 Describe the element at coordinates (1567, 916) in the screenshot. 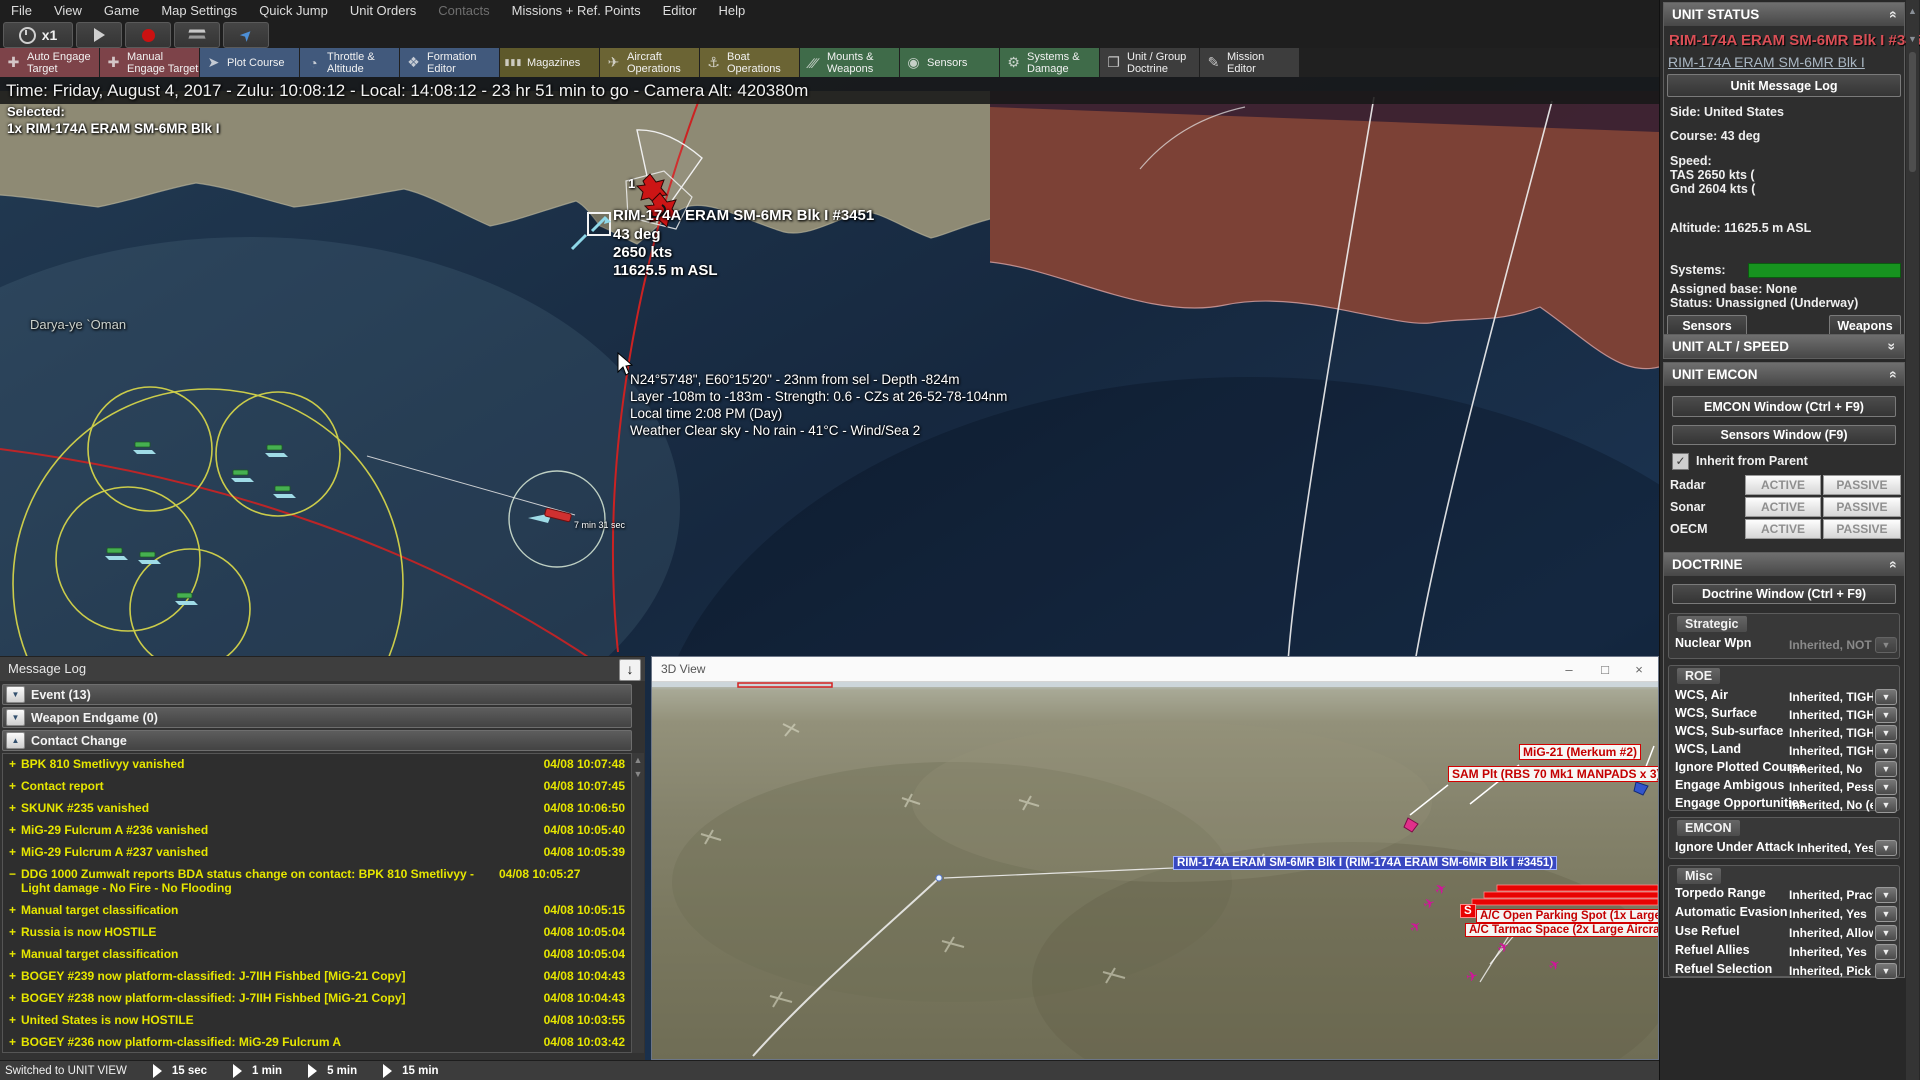

I see `label-open-parking: A/C Open Parking Spot (1x Large` at that location.